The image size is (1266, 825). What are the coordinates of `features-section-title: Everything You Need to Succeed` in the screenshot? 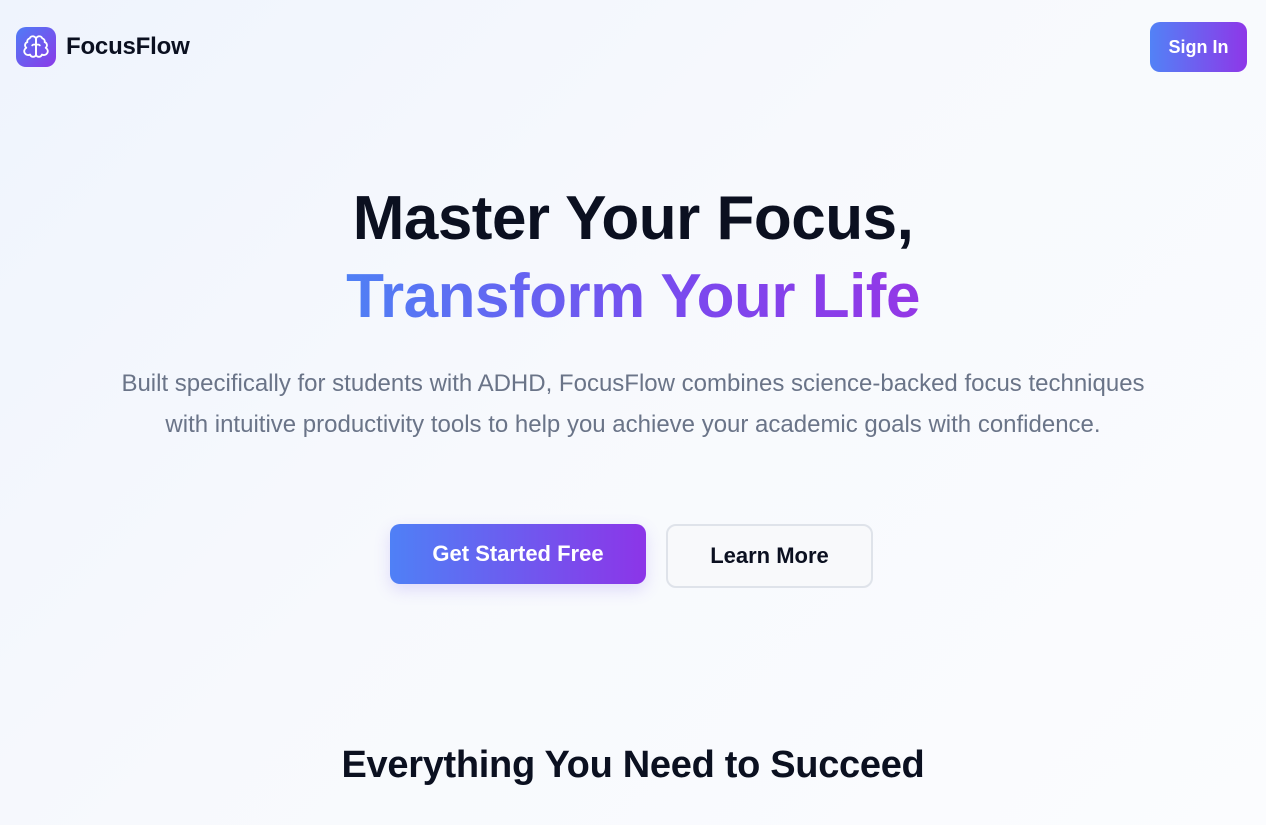 It's located at (633, 765).